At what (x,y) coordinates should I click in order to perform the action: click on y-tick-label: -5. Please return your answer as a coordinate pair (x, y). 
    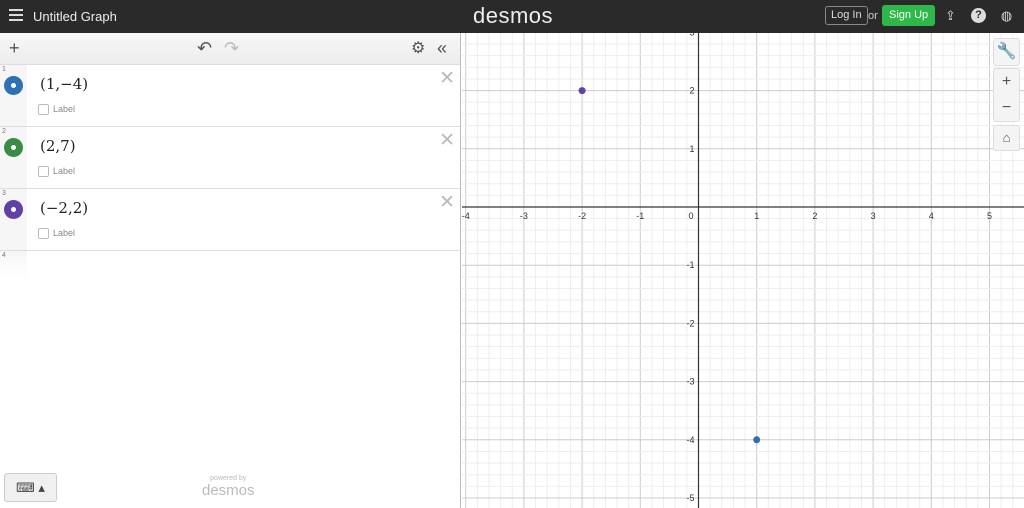
    Looking at the image, I should click on (690, 498).